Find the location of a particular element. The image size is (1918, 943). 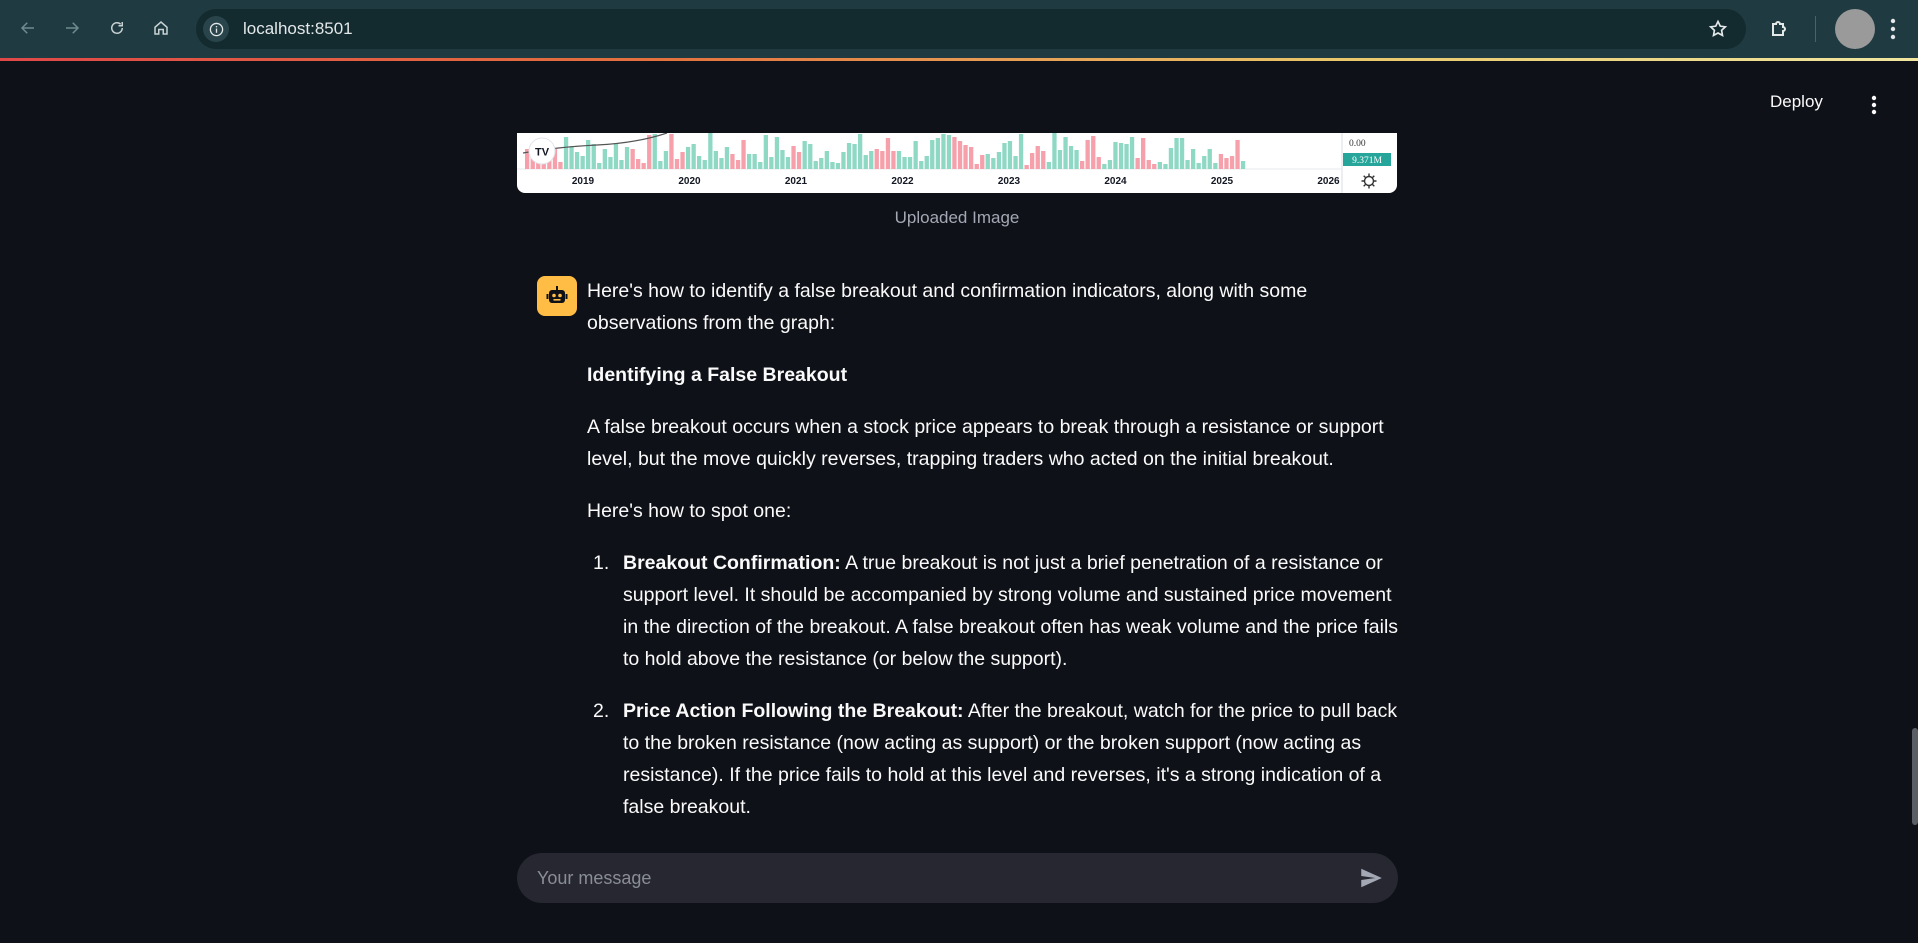

page-scrollbar is located at coordinates (1915, 776).